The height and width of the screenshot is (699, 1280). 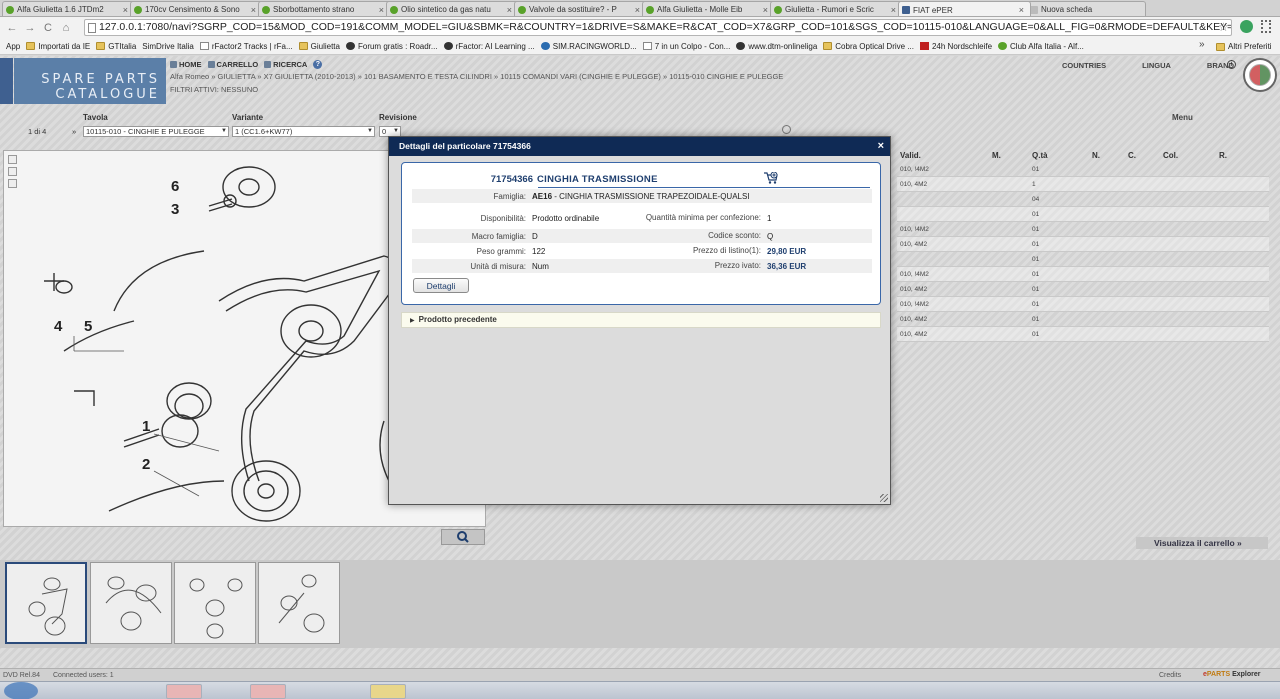 I want to click on callout-3: 3, so click(x=175, y=209).